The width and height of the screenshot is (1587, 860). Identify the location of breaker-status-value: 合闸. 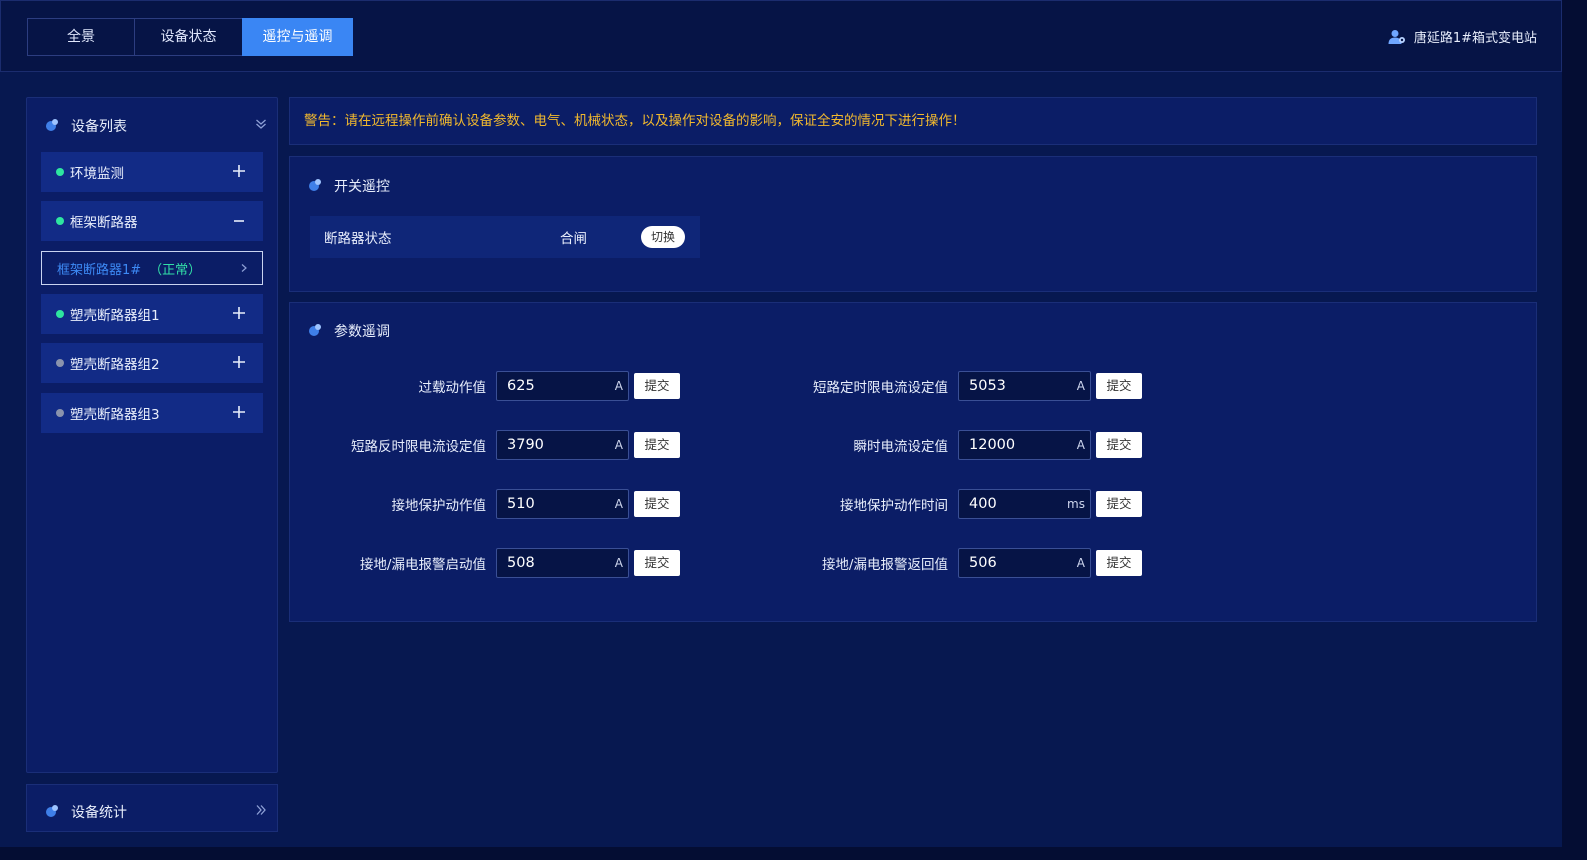
(573, 239).